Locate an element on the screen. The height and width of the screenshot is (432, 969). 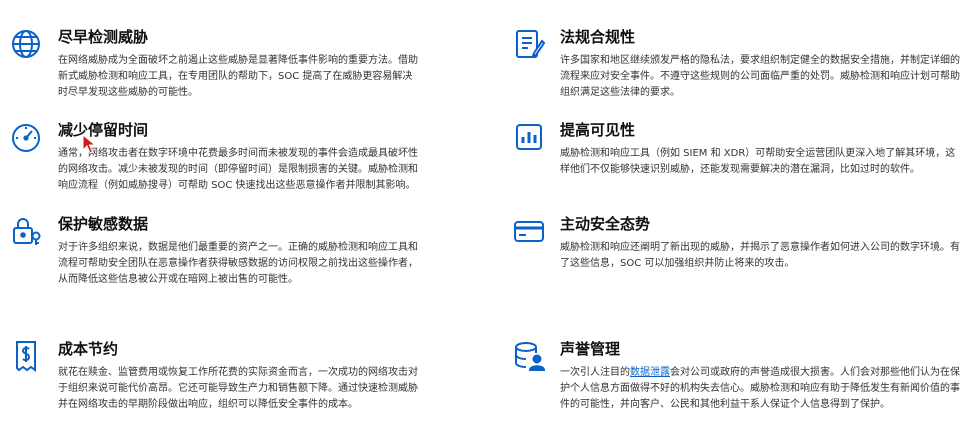
feature-title: 声誉管理 is located at coordinates (590, 349).